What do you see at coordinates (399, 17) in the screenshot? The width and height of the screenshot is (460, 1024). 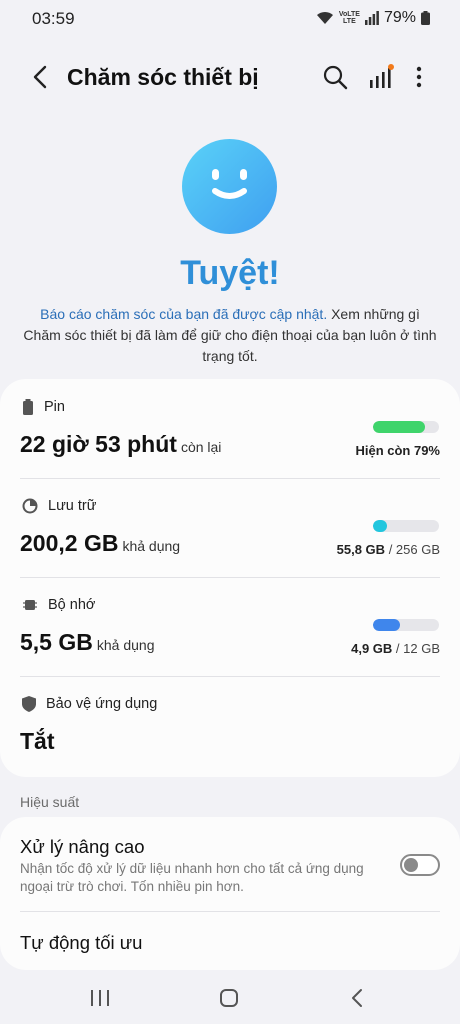 I see `battery-percent: 79%` at bounding box center [399, 17].